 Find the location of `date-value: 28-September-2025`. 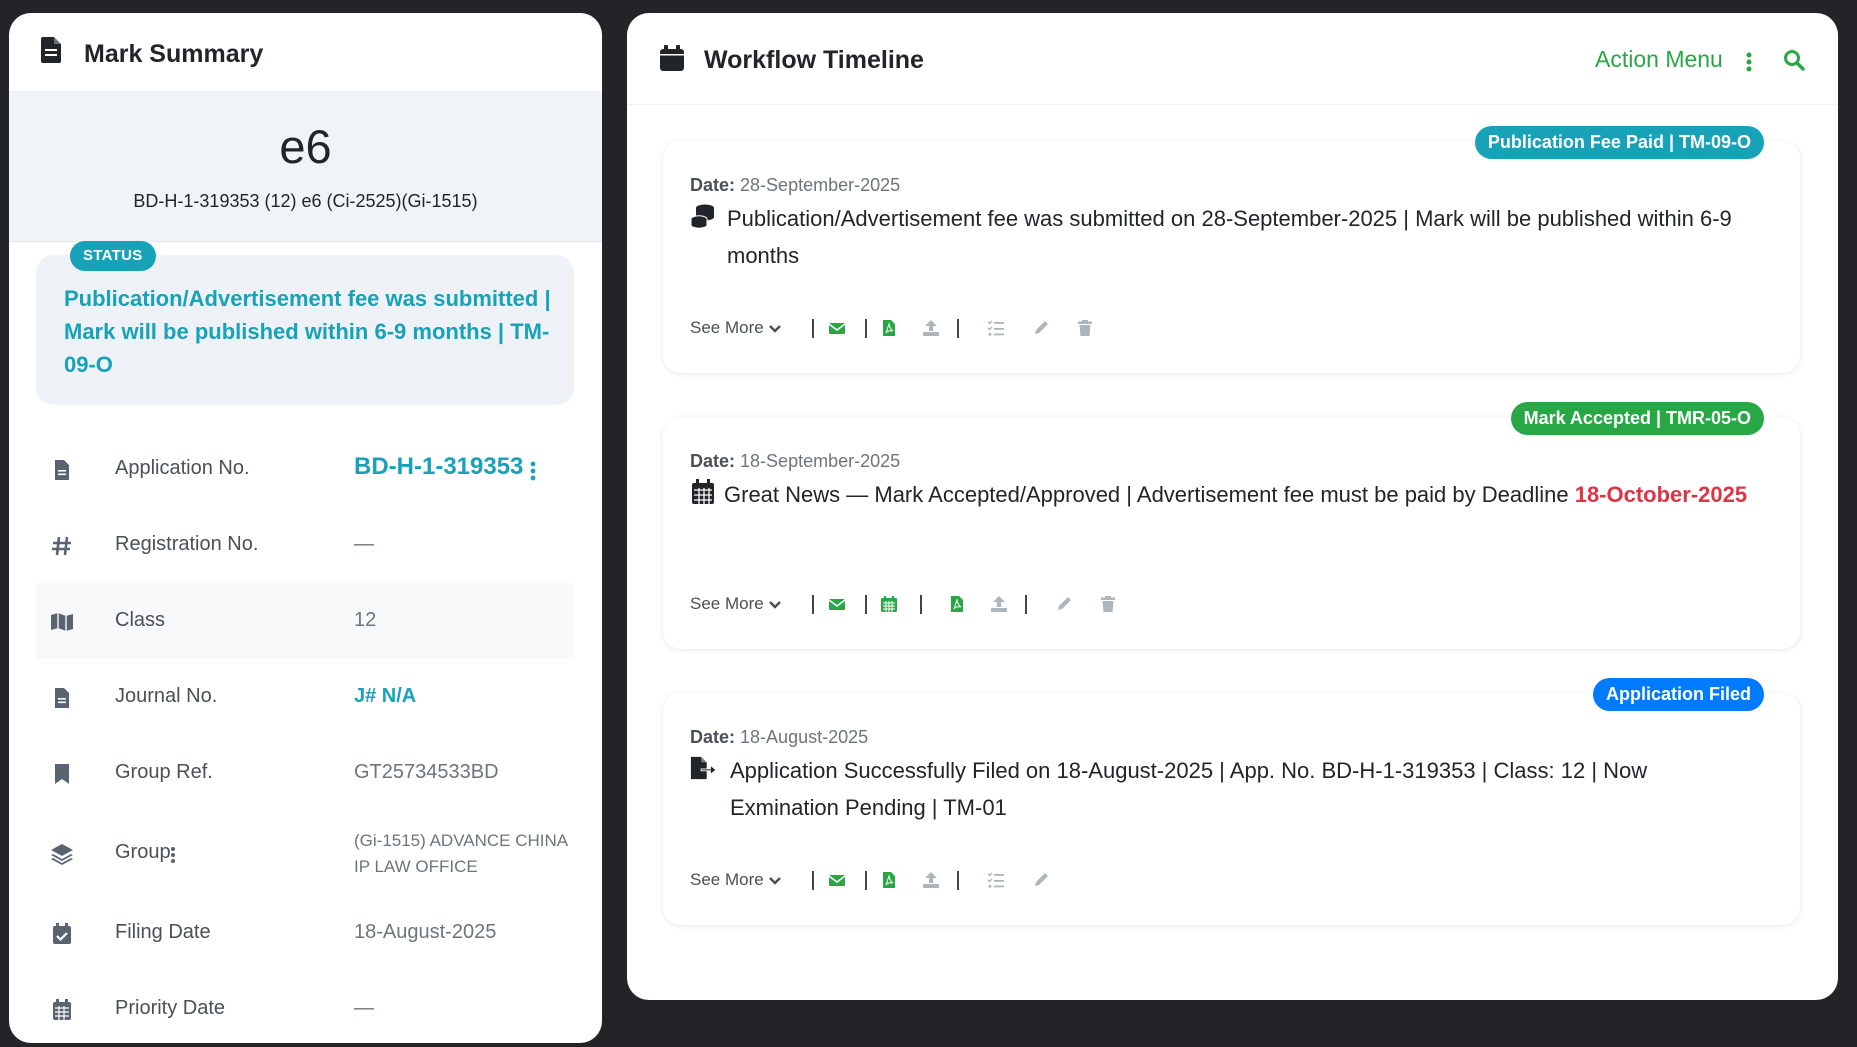

date-value: 28-September-2025 is located at coordinates (820, 185).